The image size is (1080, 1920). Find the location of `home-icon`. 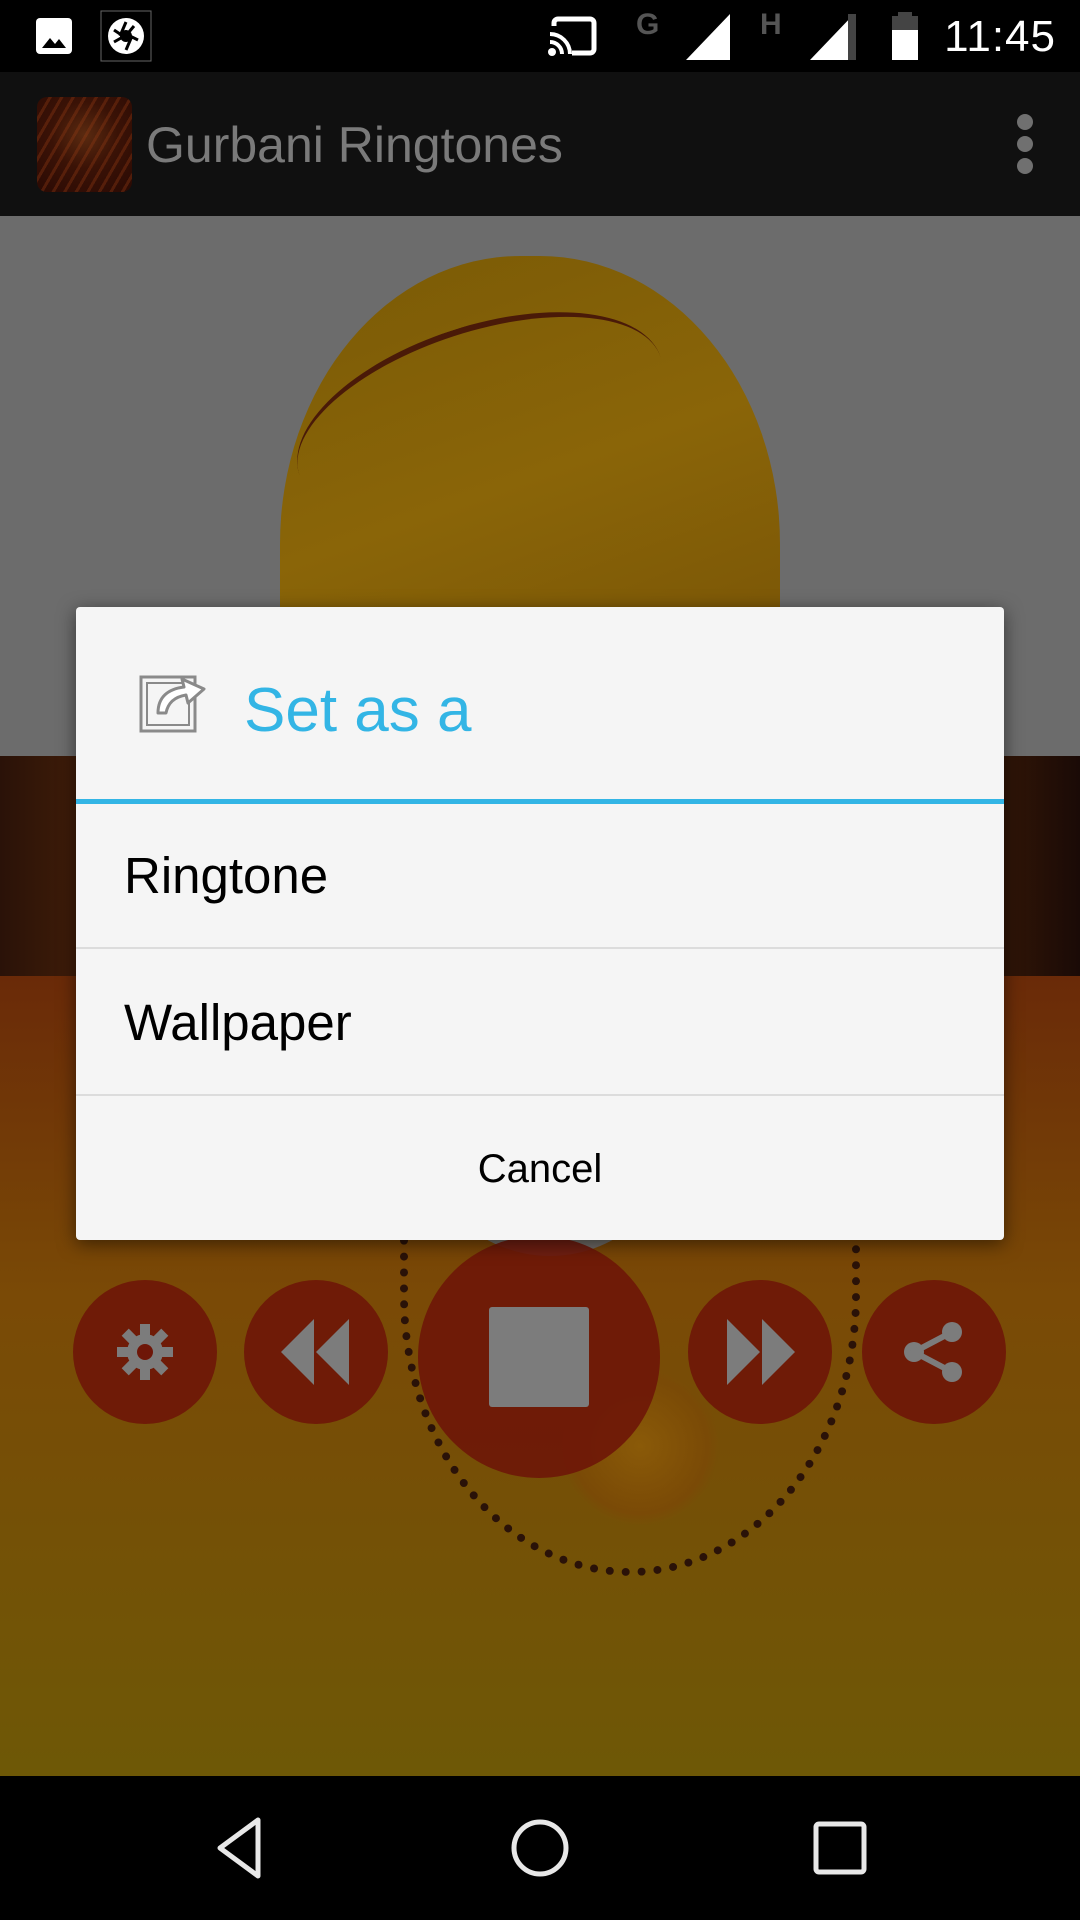

home-icon is located at coordinates (540, 1848).